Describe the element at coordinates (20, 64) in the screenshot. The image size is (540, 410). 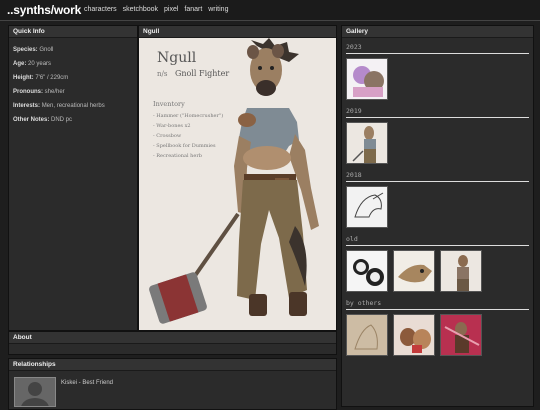
I see `info-label: Age:` at that location.